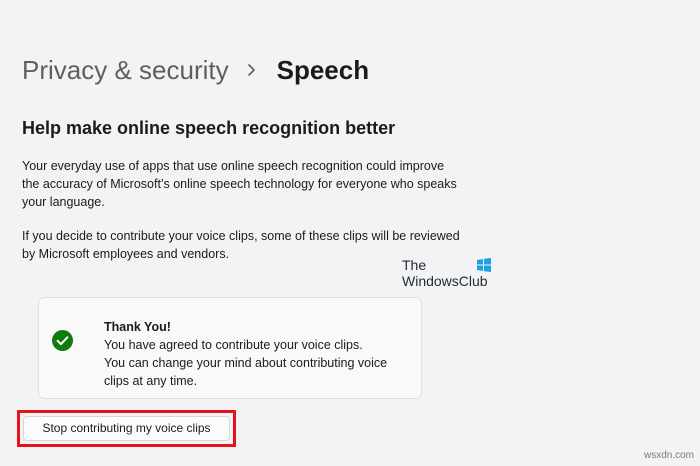 Image resolution: width=700 pixels, height=466 pixels. I want to click on page-title: Speech, so click(323, 70).